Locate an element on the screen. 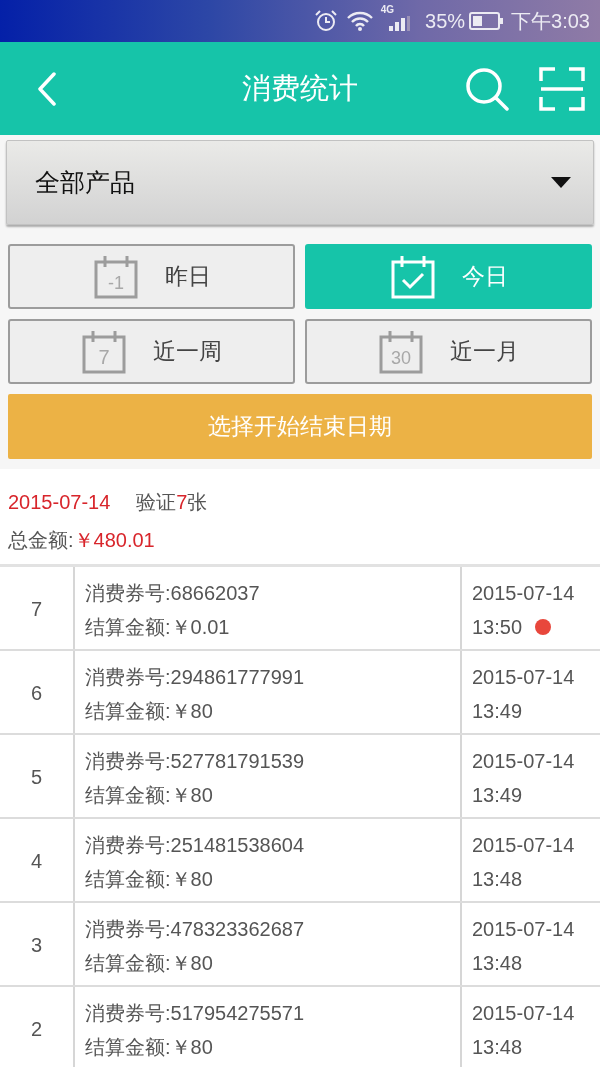 Image resolution: width=600 pixels, height=1067 pixels. record-time: 13:50 is located at coordinates (497, 627).